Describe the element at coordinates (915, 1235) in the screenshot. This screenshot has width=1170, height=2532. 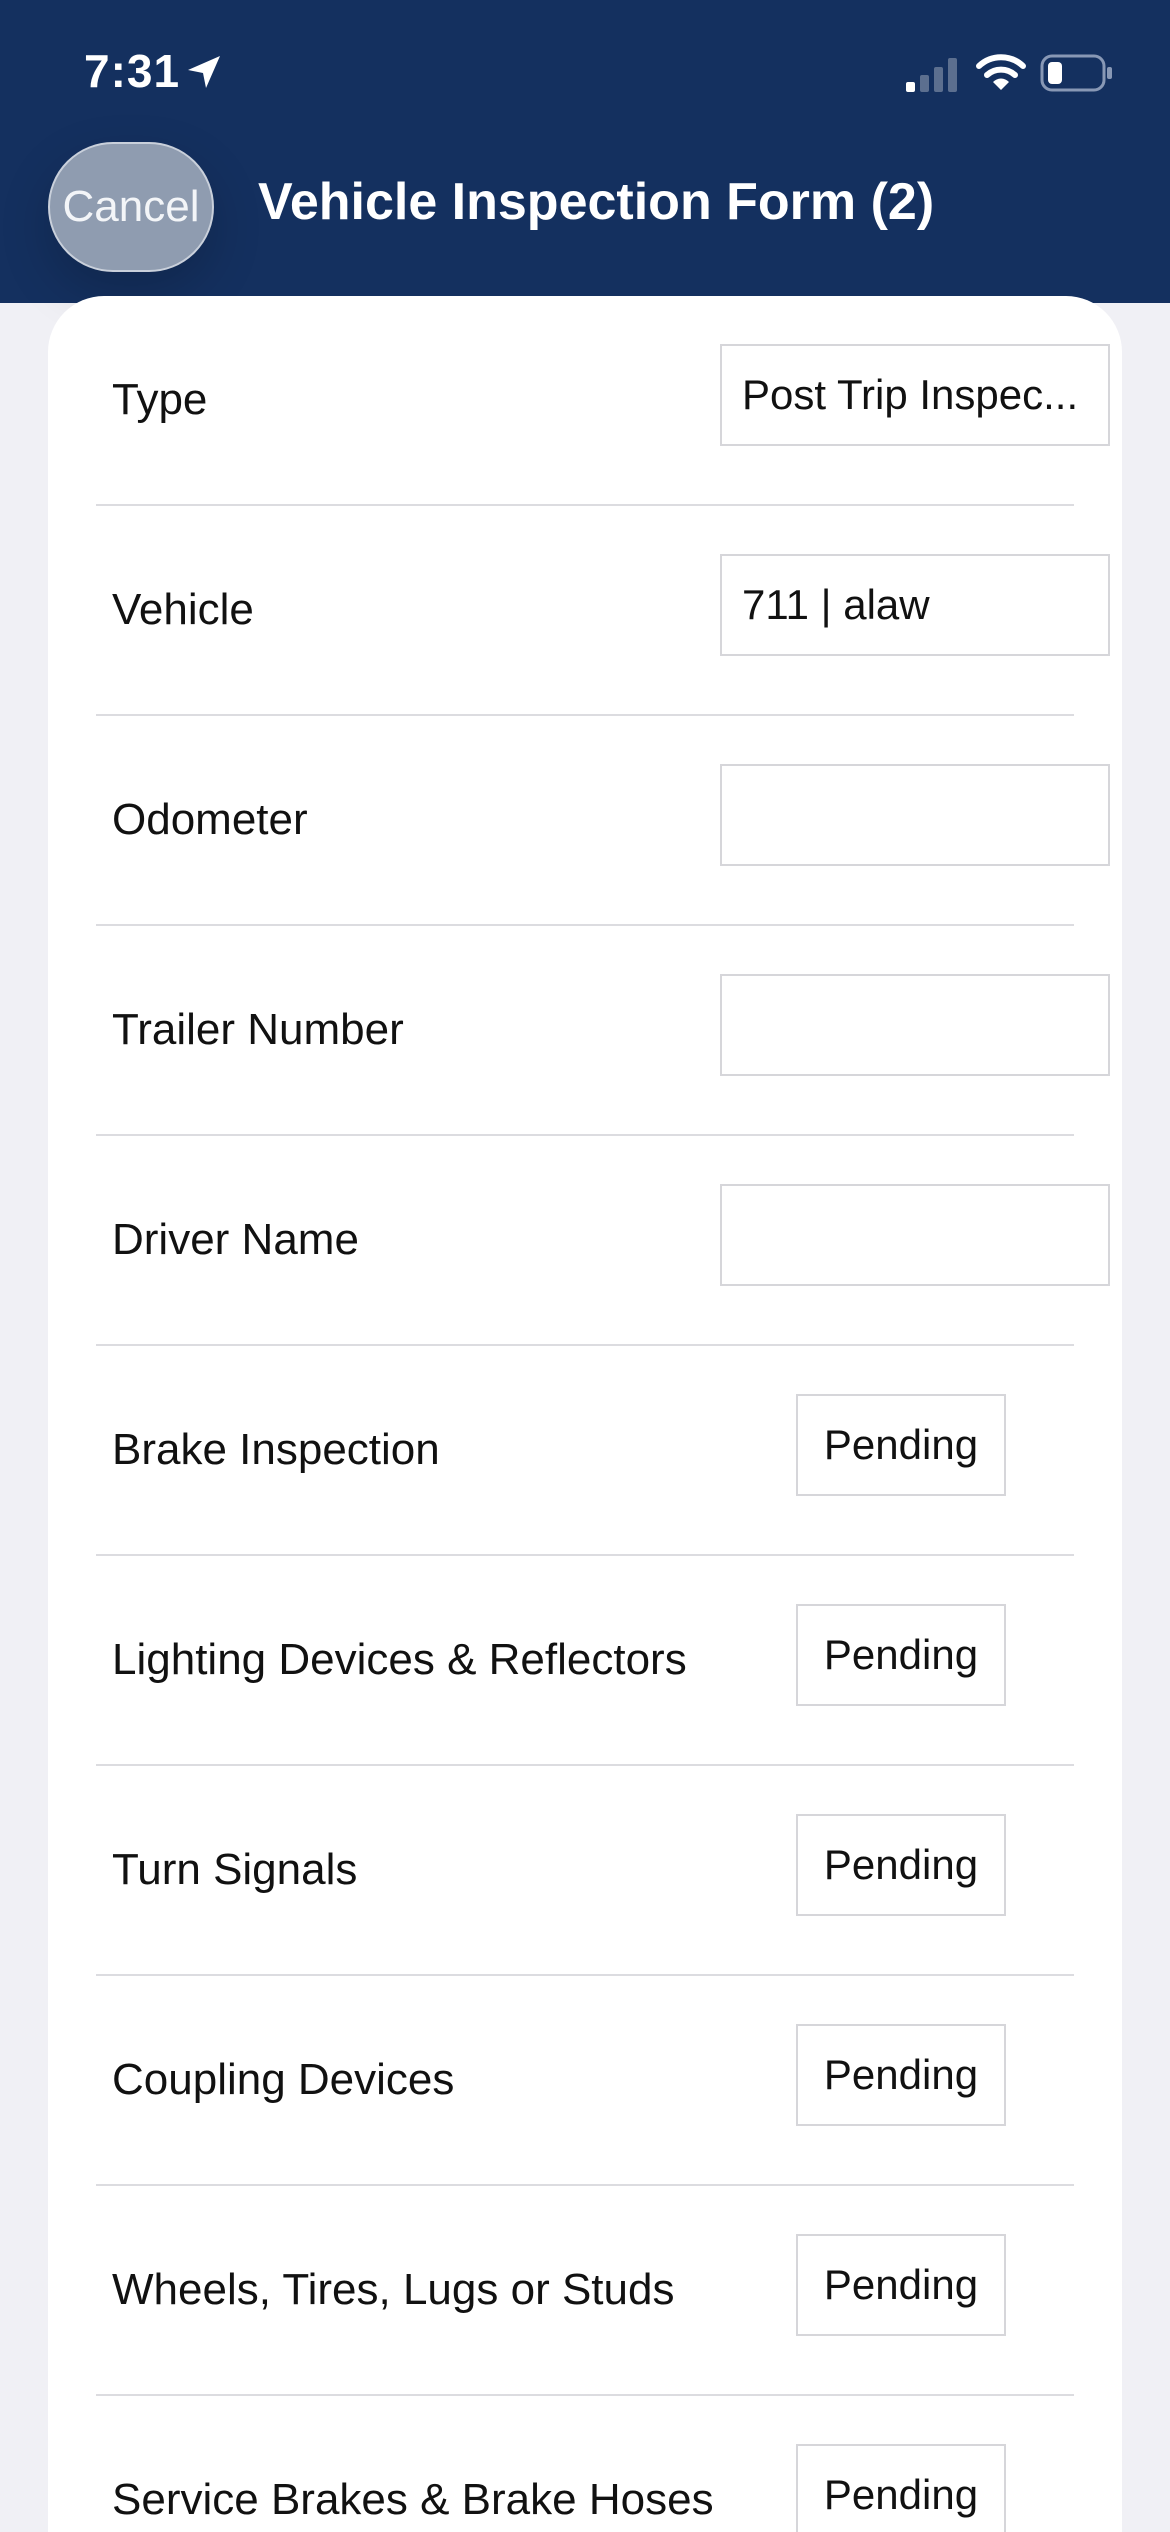
I see `driver-name-input` at that location.